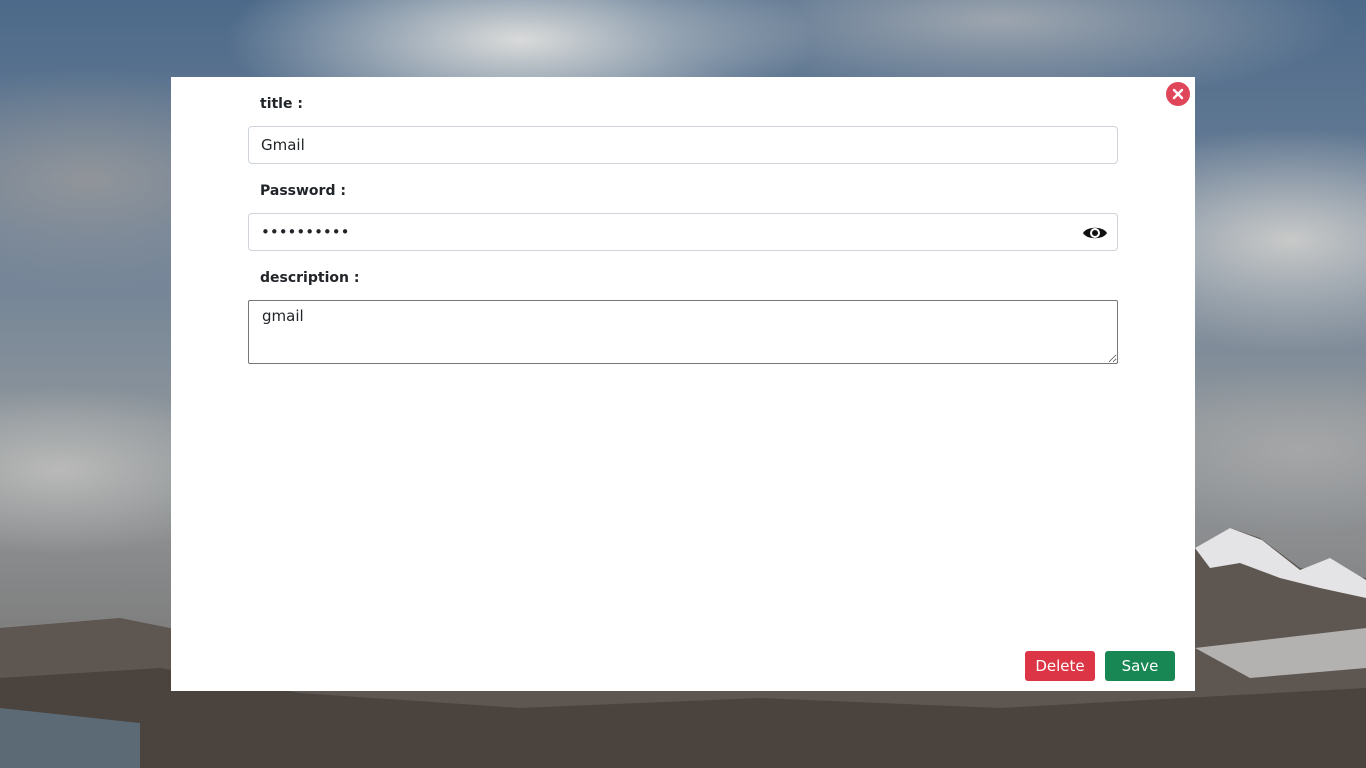  I want to click on close-icon, so click(1178, 94).